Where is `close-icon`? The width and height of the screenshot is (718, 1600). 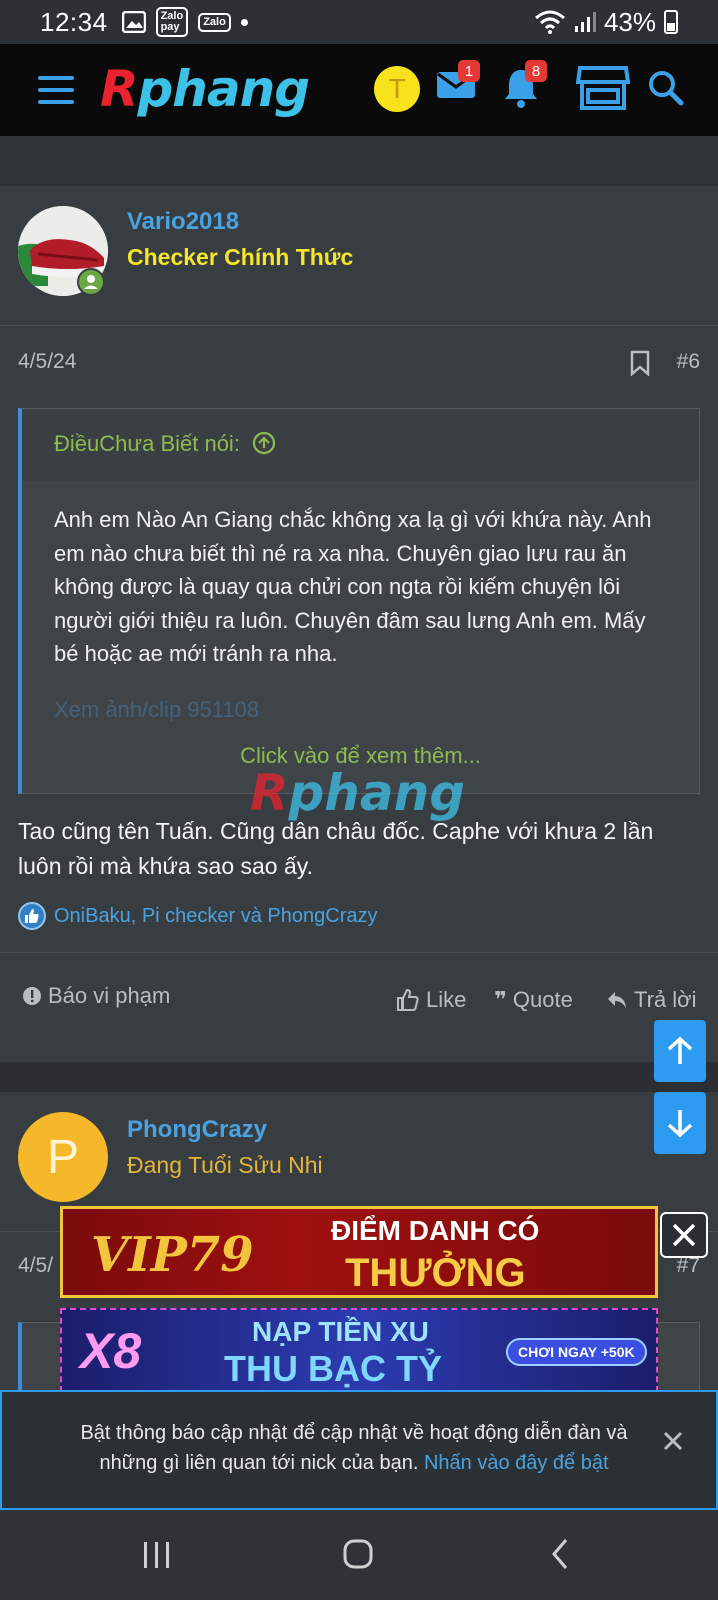 close-icon is located at coordinates (684, 1235).